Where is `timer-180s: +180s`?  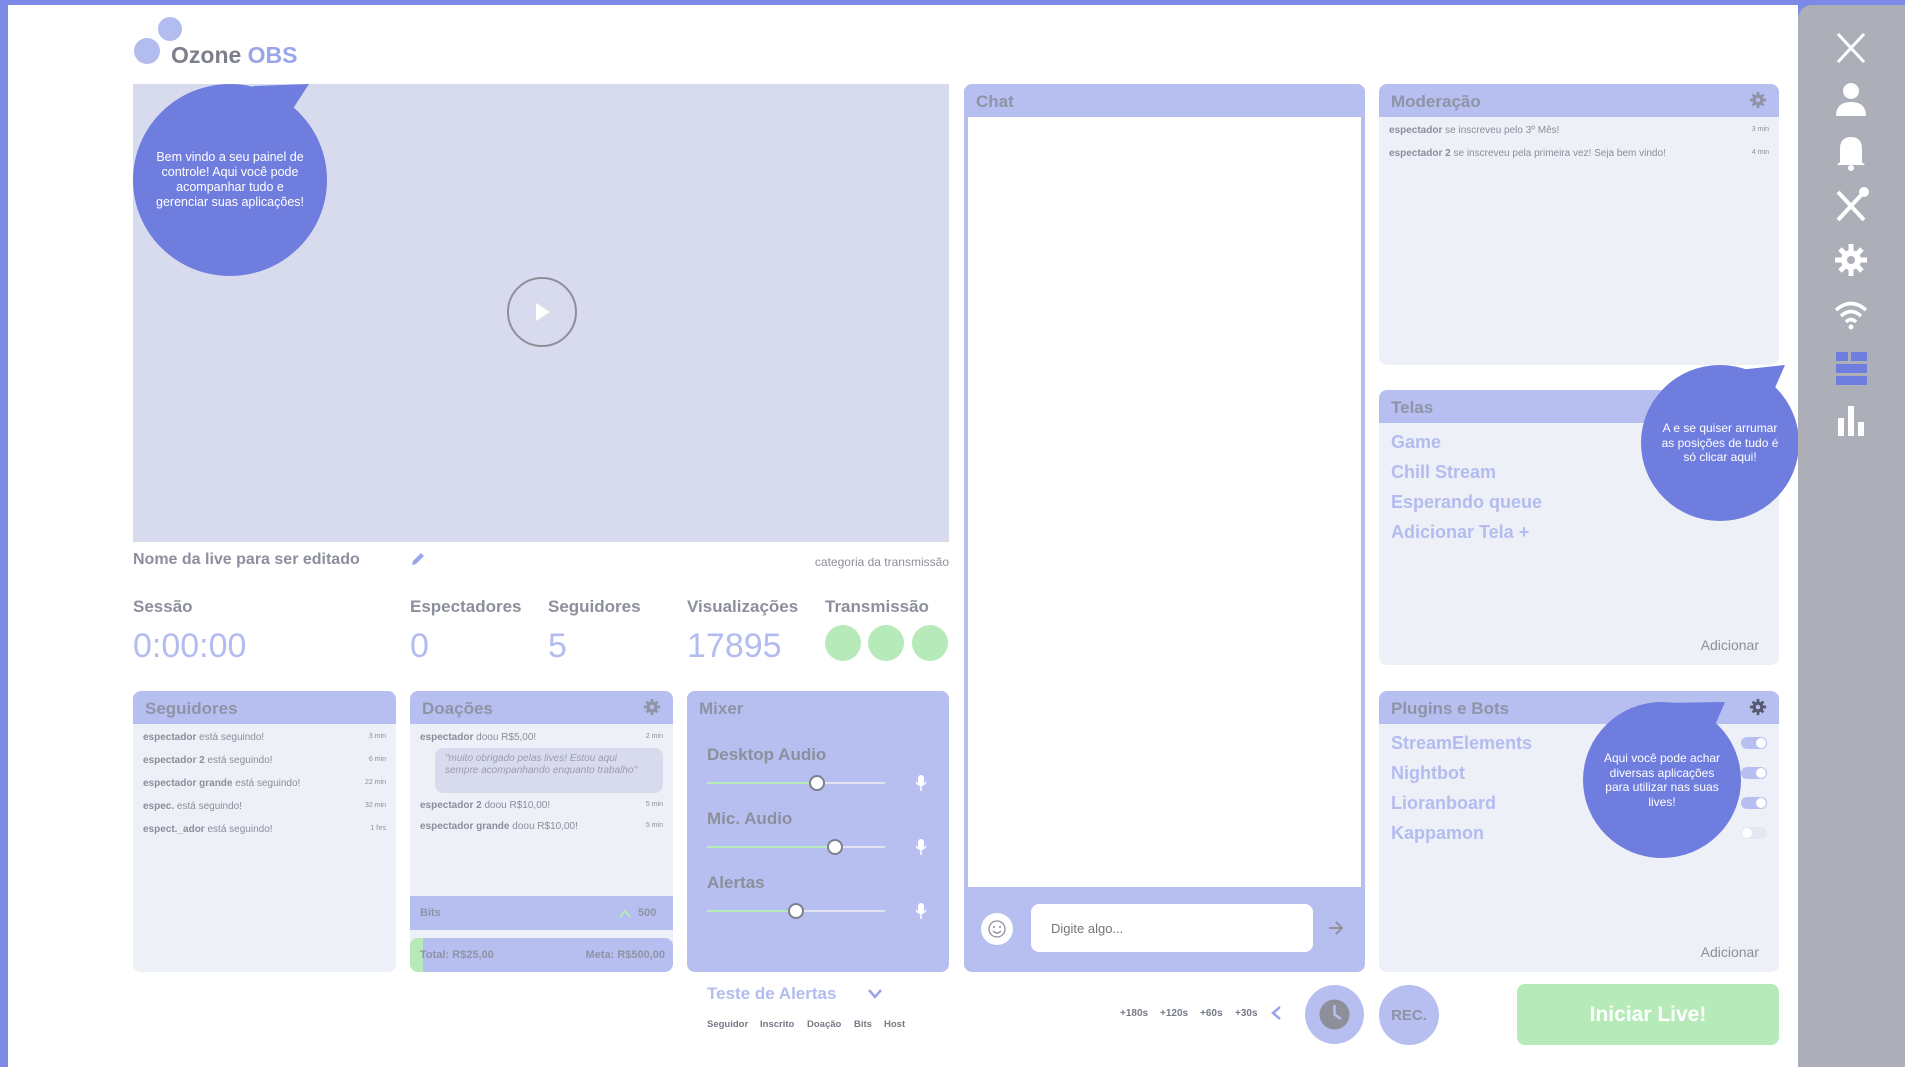 timer-180s: +180s is located at coordinates (1134, 1013).